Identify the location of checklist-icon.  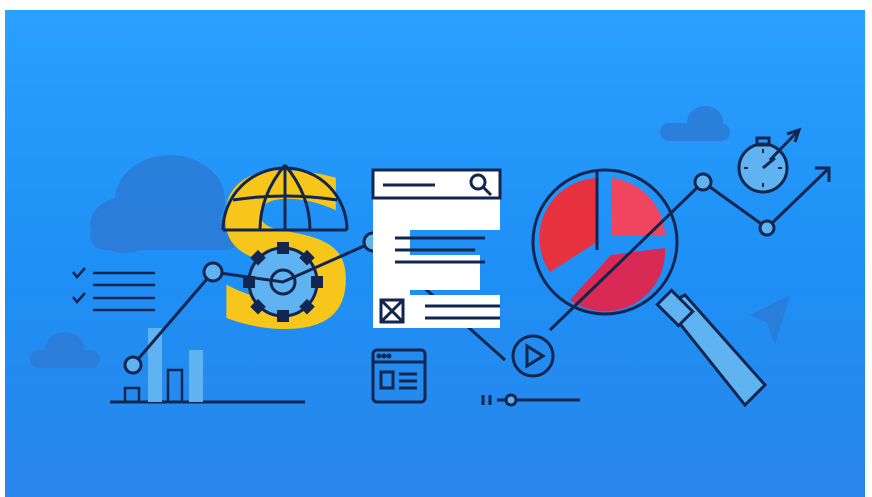
(113, 289).